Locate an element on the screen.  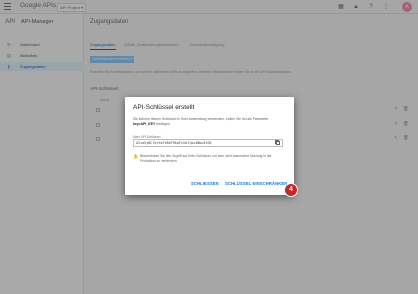
description-suffix: festlegen. is located at coordinates (163, 123).